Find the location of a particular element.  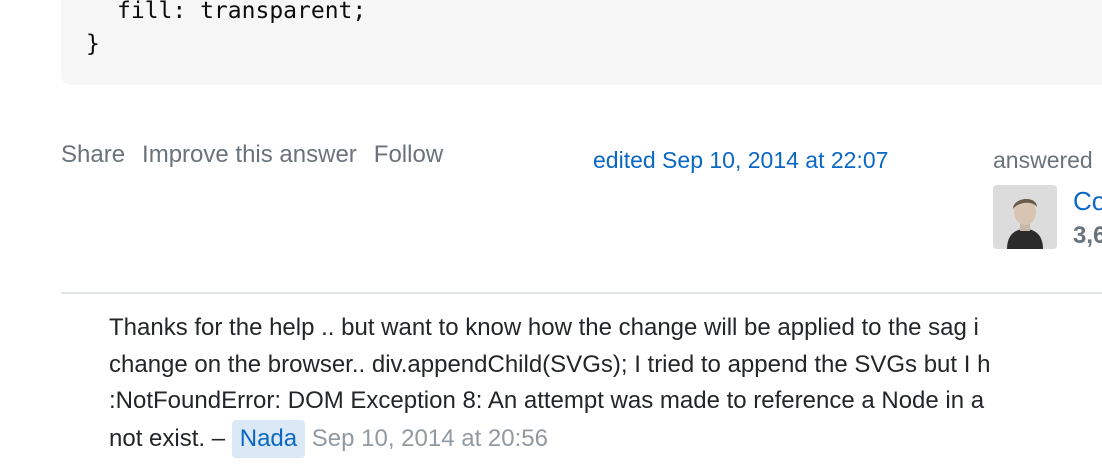

comment-text-line-4: not exist. – Nada Sep 10, 2014 at 20:56 is located at coordinates (605, 438).